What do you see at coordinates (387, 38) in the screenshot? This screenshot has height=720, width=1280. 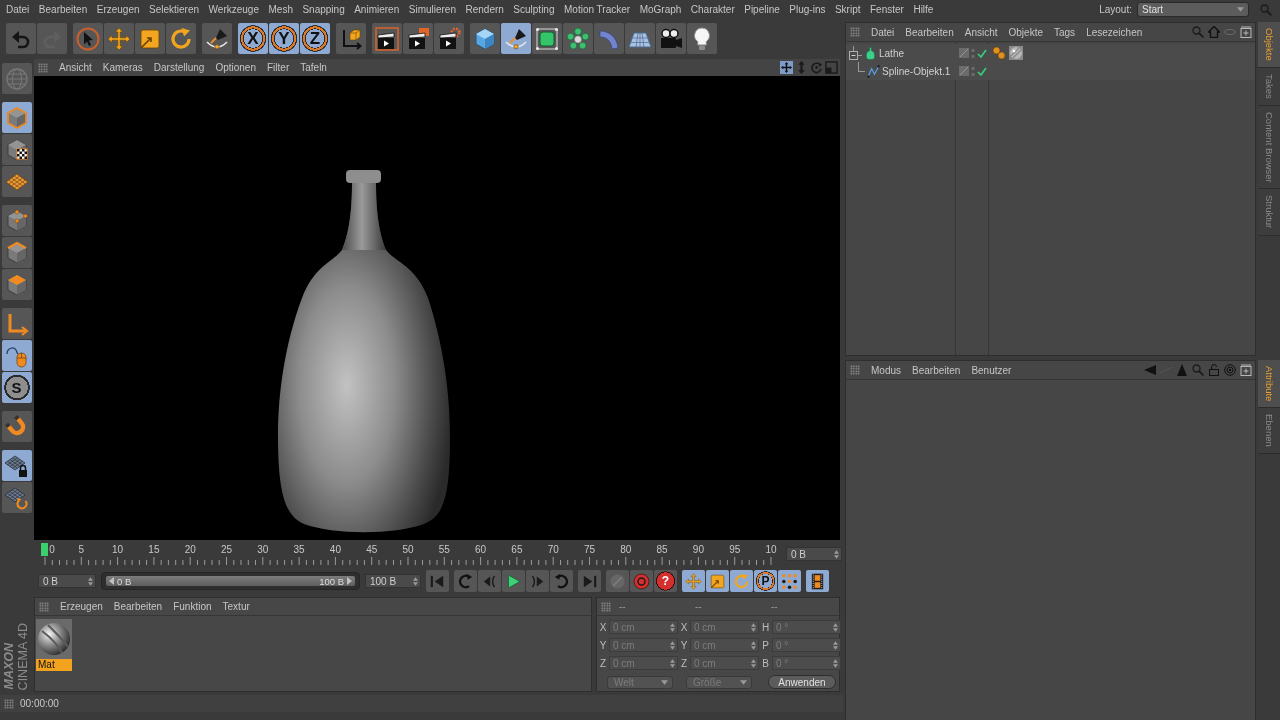 I see `render-view-button` at bounding box center [387, 38].